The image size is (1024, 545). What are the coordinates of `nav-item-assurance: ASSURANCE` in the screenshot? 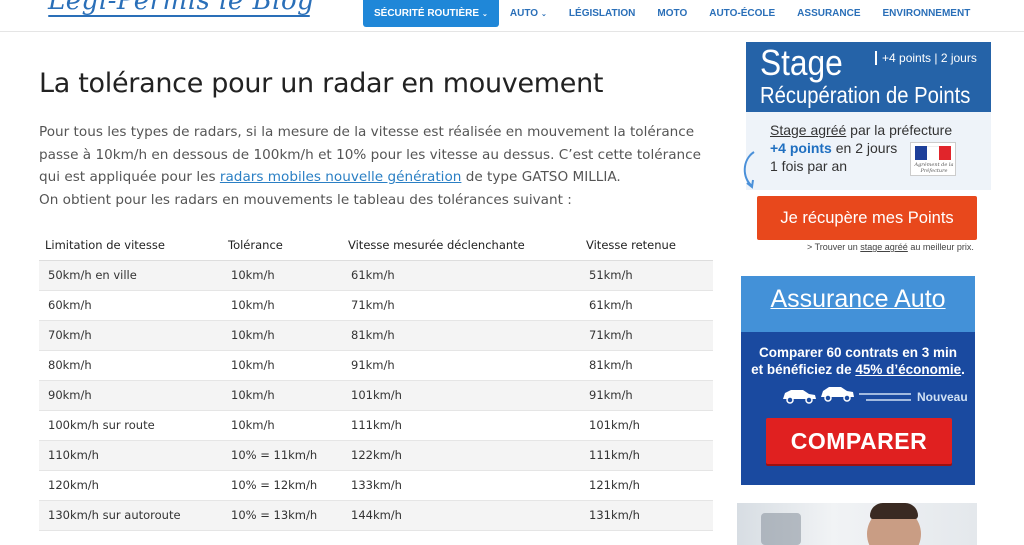 It's located at (828, 13).